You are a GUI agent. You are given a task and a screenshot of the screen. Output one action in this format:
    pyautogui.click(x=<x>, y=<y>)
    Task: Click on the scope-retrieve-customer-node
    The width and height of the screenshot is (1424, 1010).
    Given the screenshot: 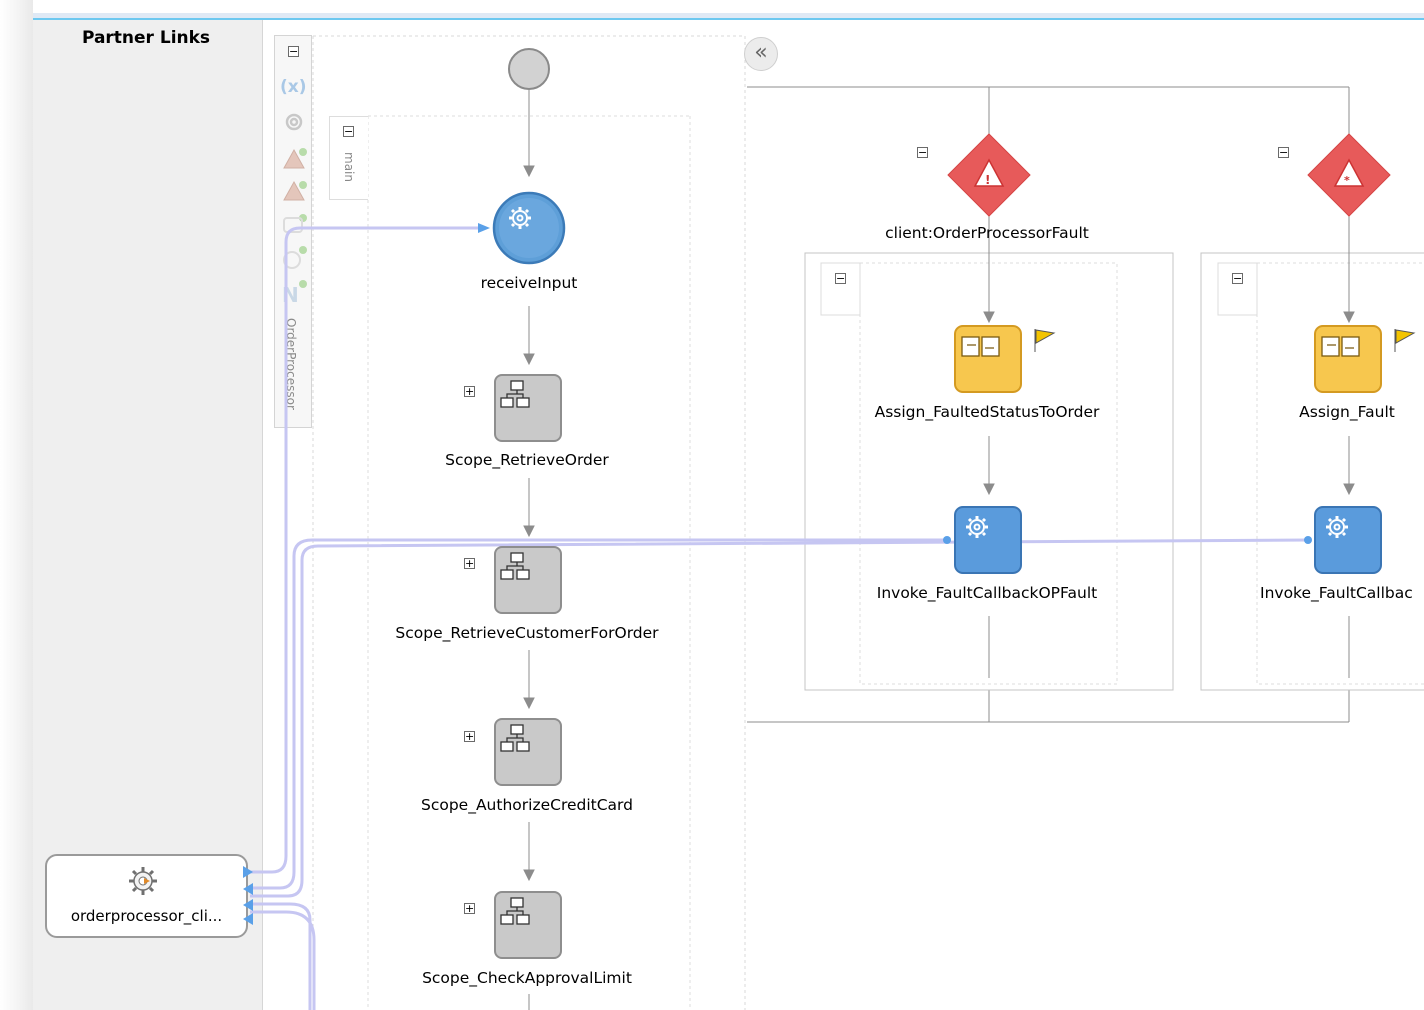 What is the action you would take?
    pyautogui.click(x=528, y=580)
    